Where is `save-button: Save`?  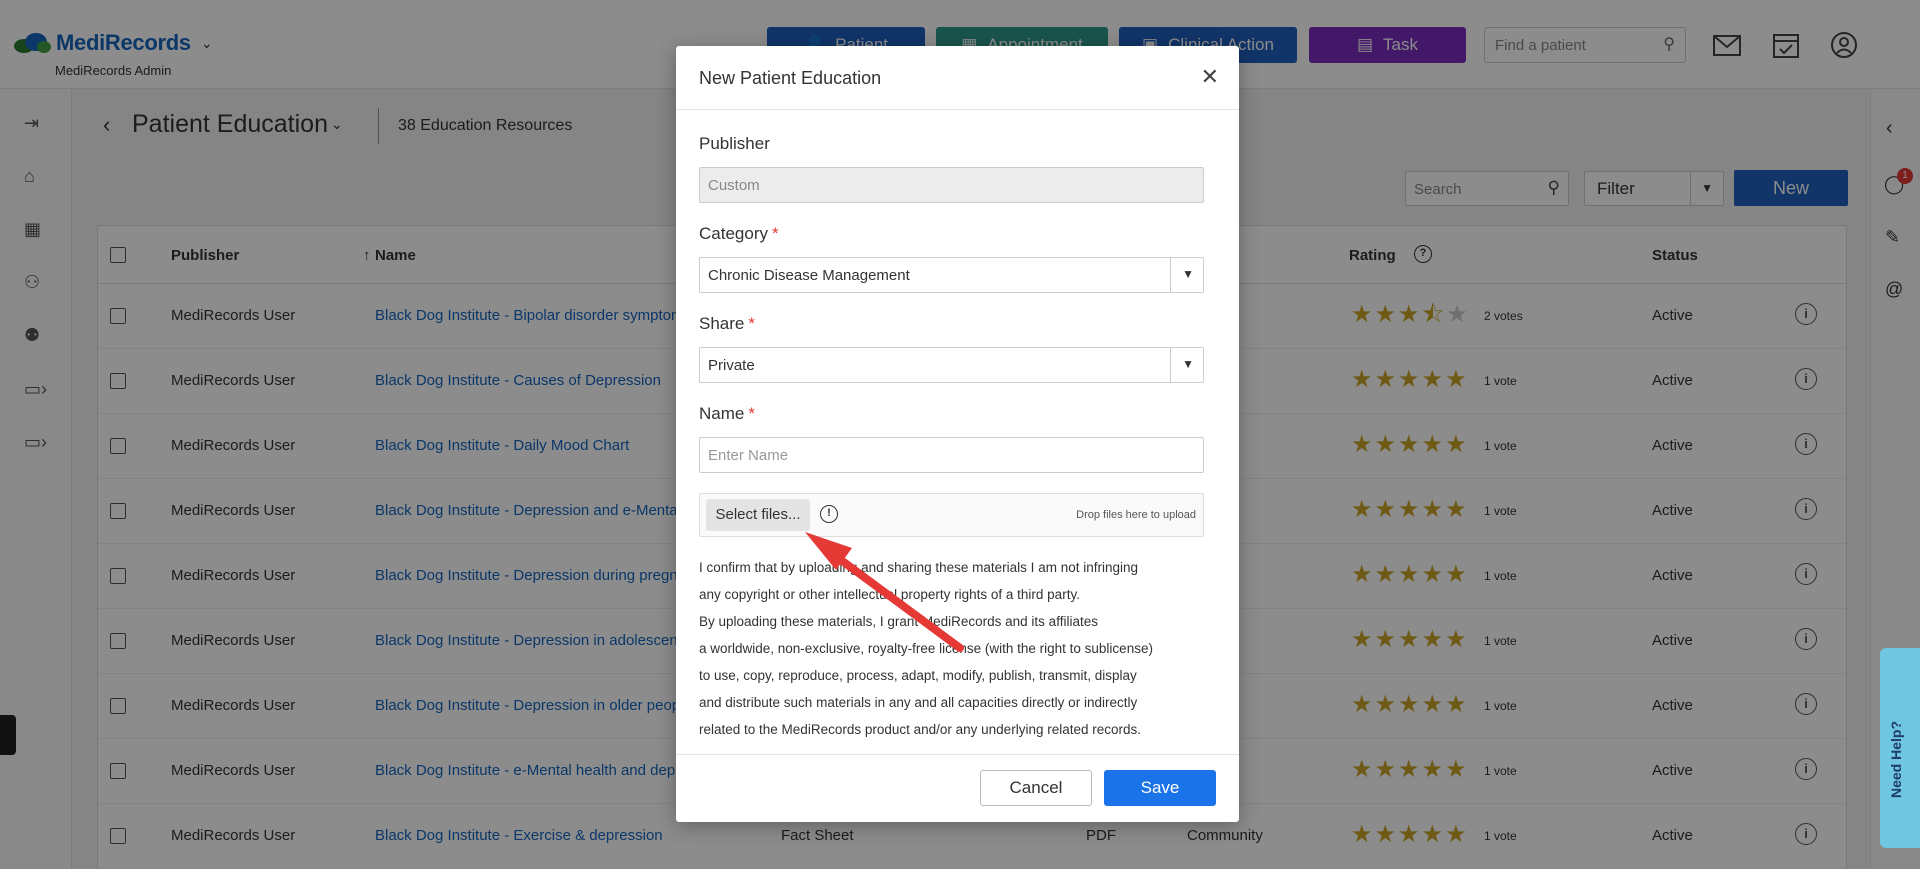
save-button: Save is located at coordinates (1160, 788).